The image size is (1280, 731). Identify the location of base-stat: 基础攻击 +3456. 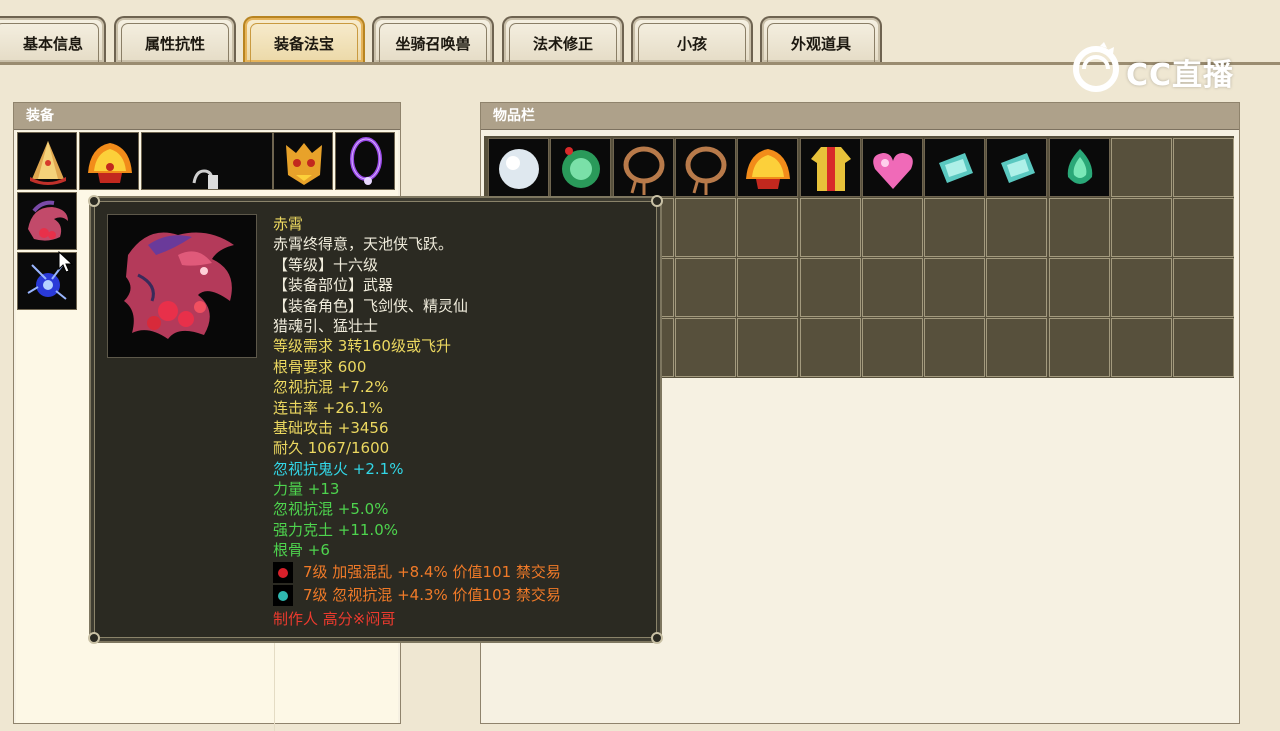
(331, 427).